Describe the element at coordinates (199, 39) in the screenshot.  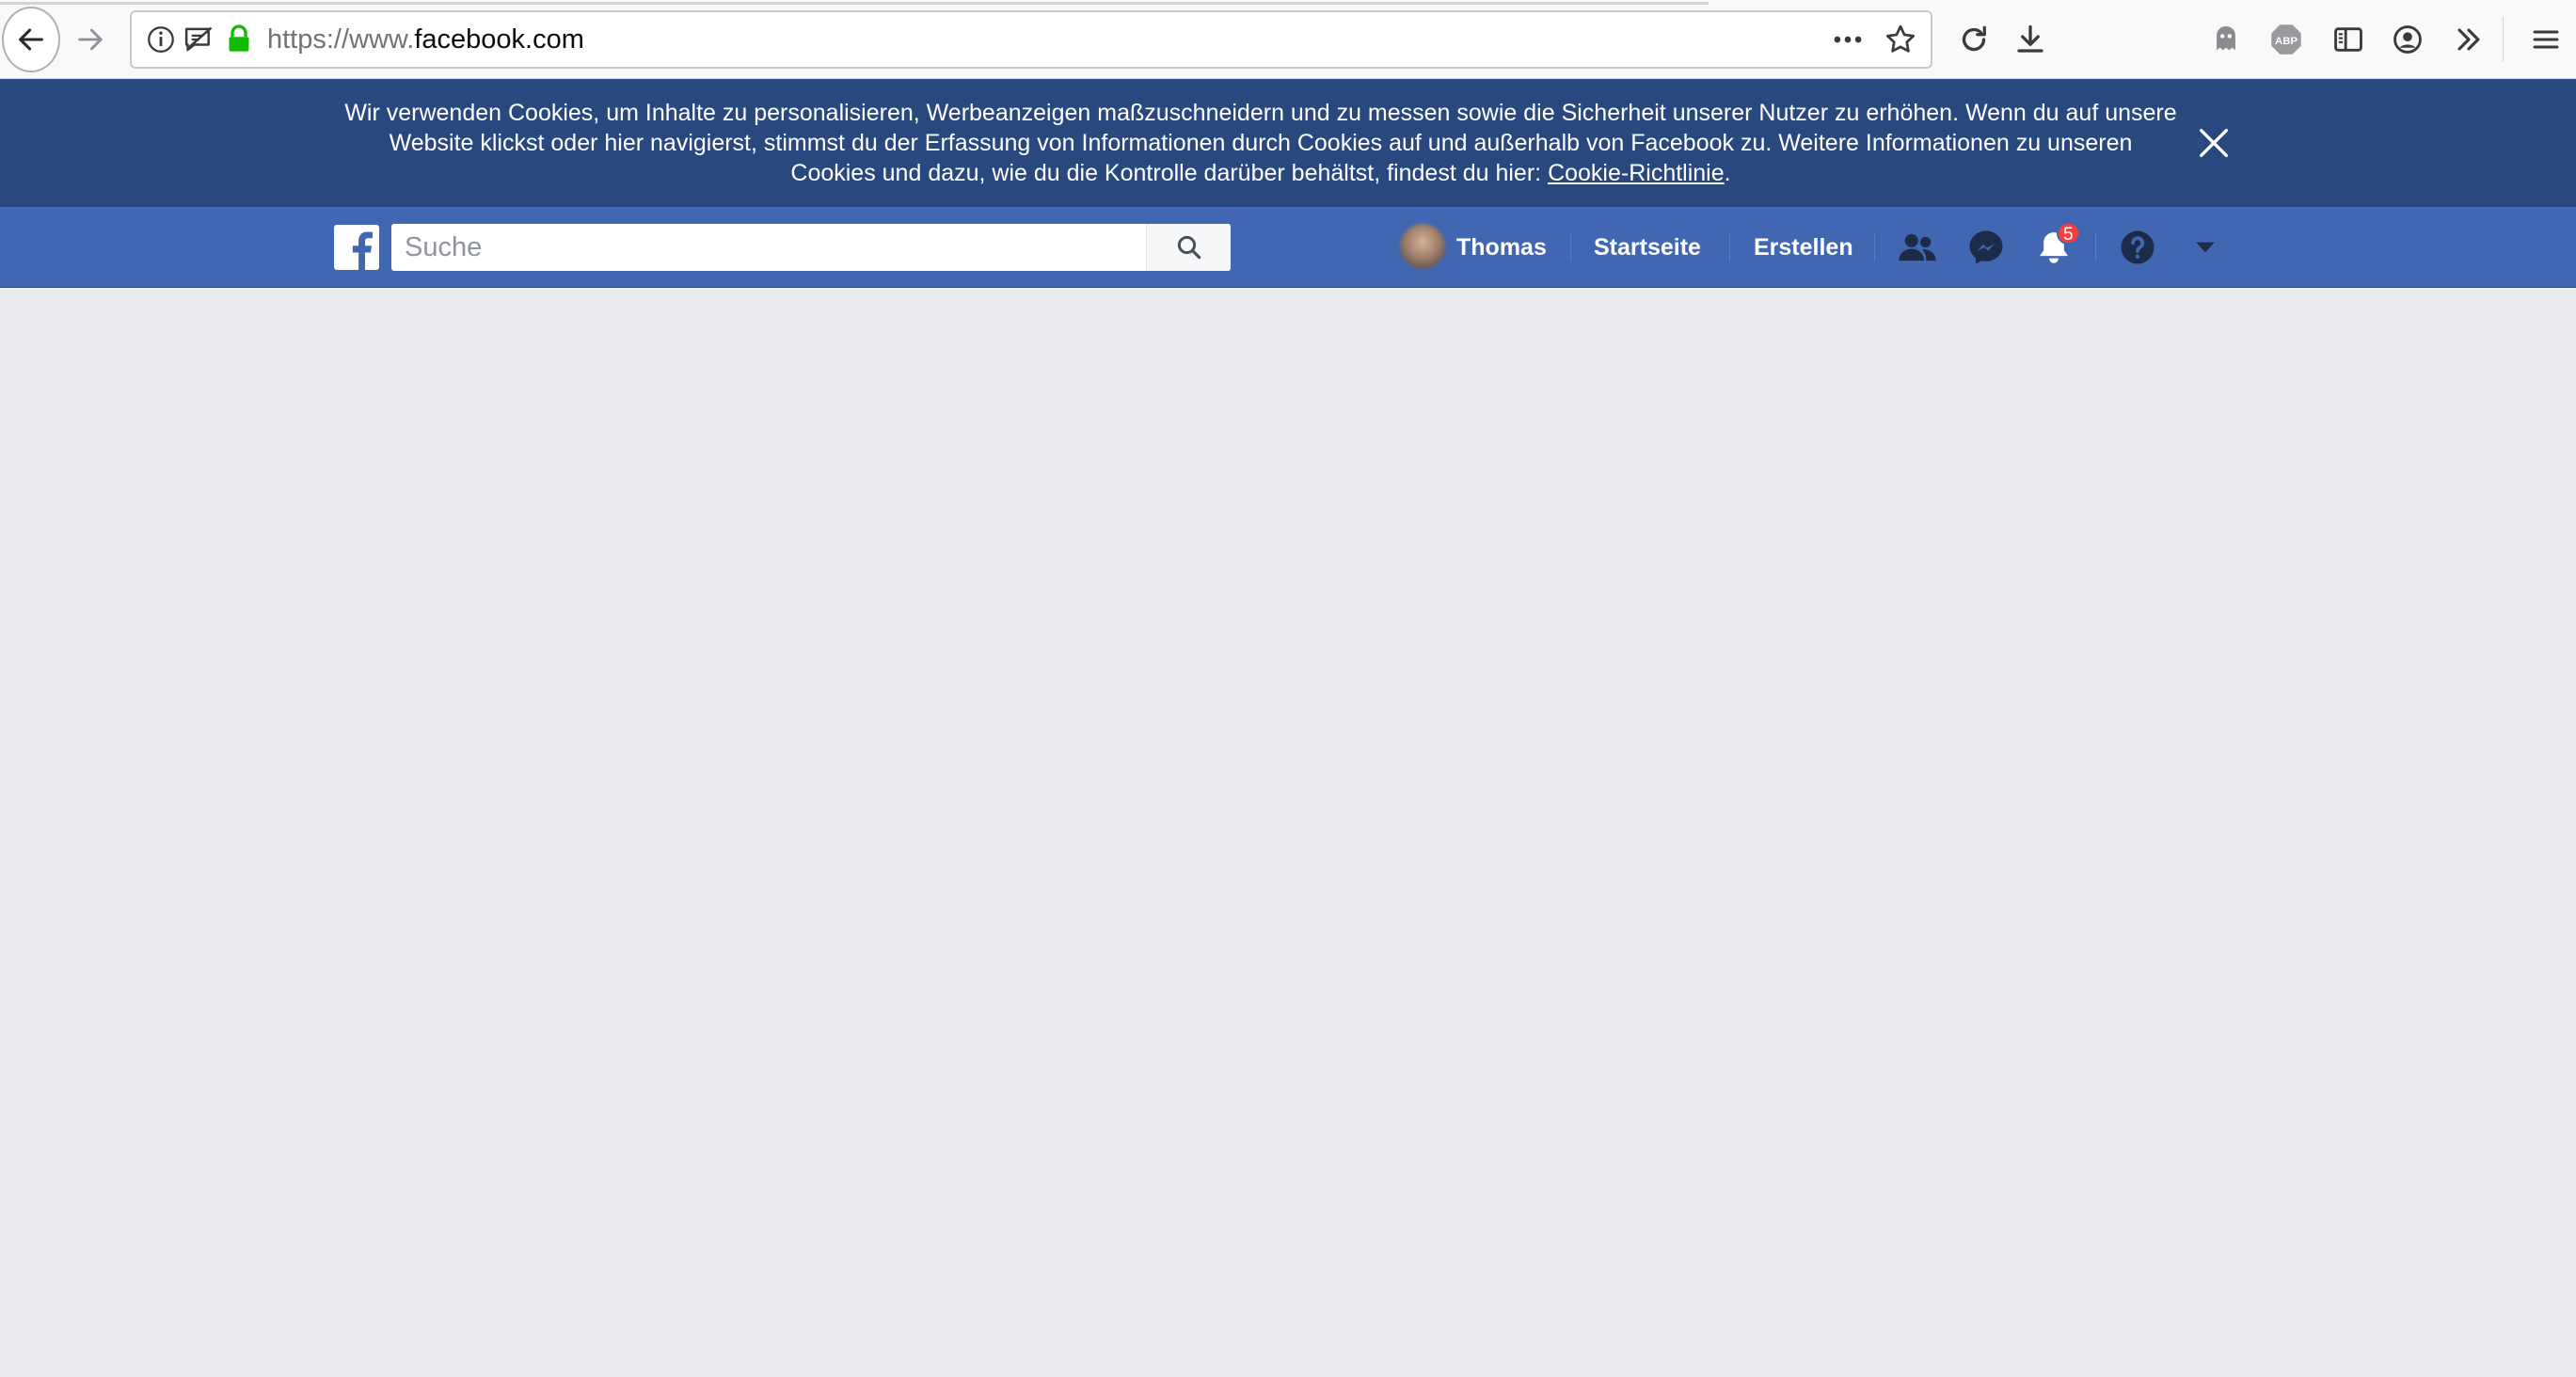
I see `permissions-icon` at that location.